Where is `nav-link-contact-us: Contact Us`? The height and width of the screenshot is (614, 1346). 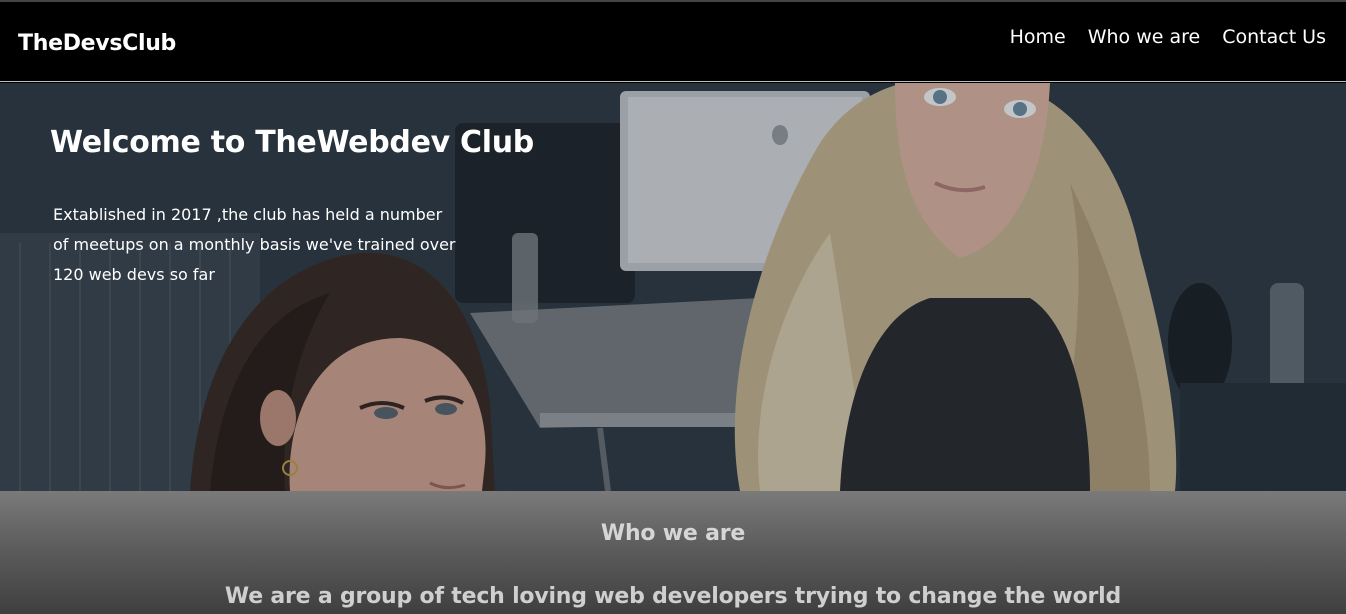 nav-link-contact-us: Contact Us is located at coordinates (1274, 37).